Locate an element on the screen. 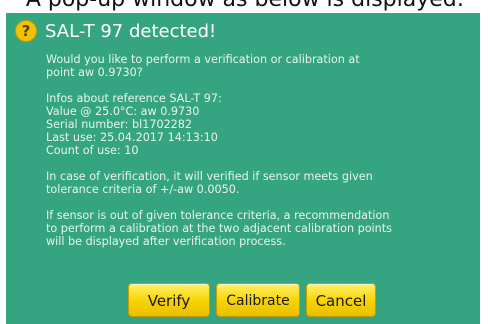 The width and height of the screenshot is (490, 324). dialog-title: SAL-T 97 detected! is located at coordinates (131, 31).